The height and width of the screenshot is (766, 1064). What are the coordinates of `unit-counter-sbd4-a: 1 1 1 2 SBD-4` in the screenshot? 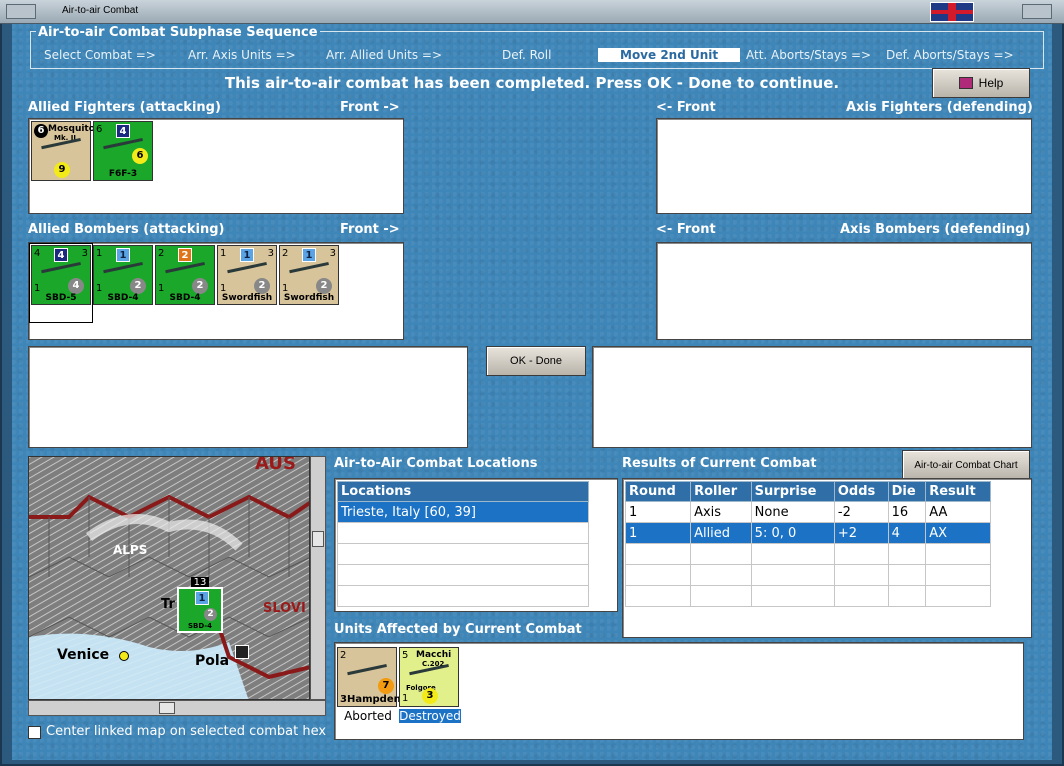 It's located at (123, 275).